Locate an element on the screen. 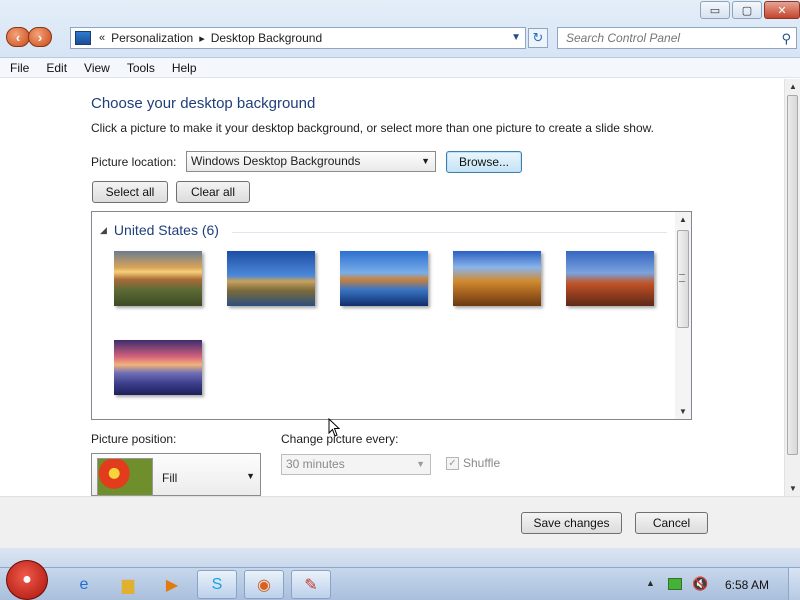  back-button: ‹ is located at coordinates (18, 37).